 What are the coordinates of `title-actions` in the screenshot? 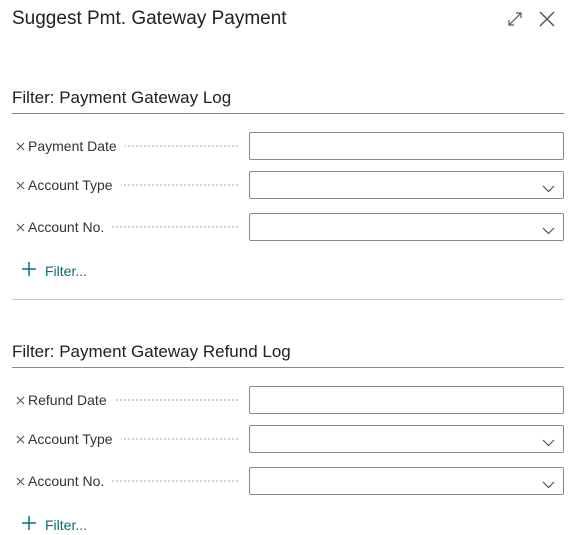 It's located at (531, 19).